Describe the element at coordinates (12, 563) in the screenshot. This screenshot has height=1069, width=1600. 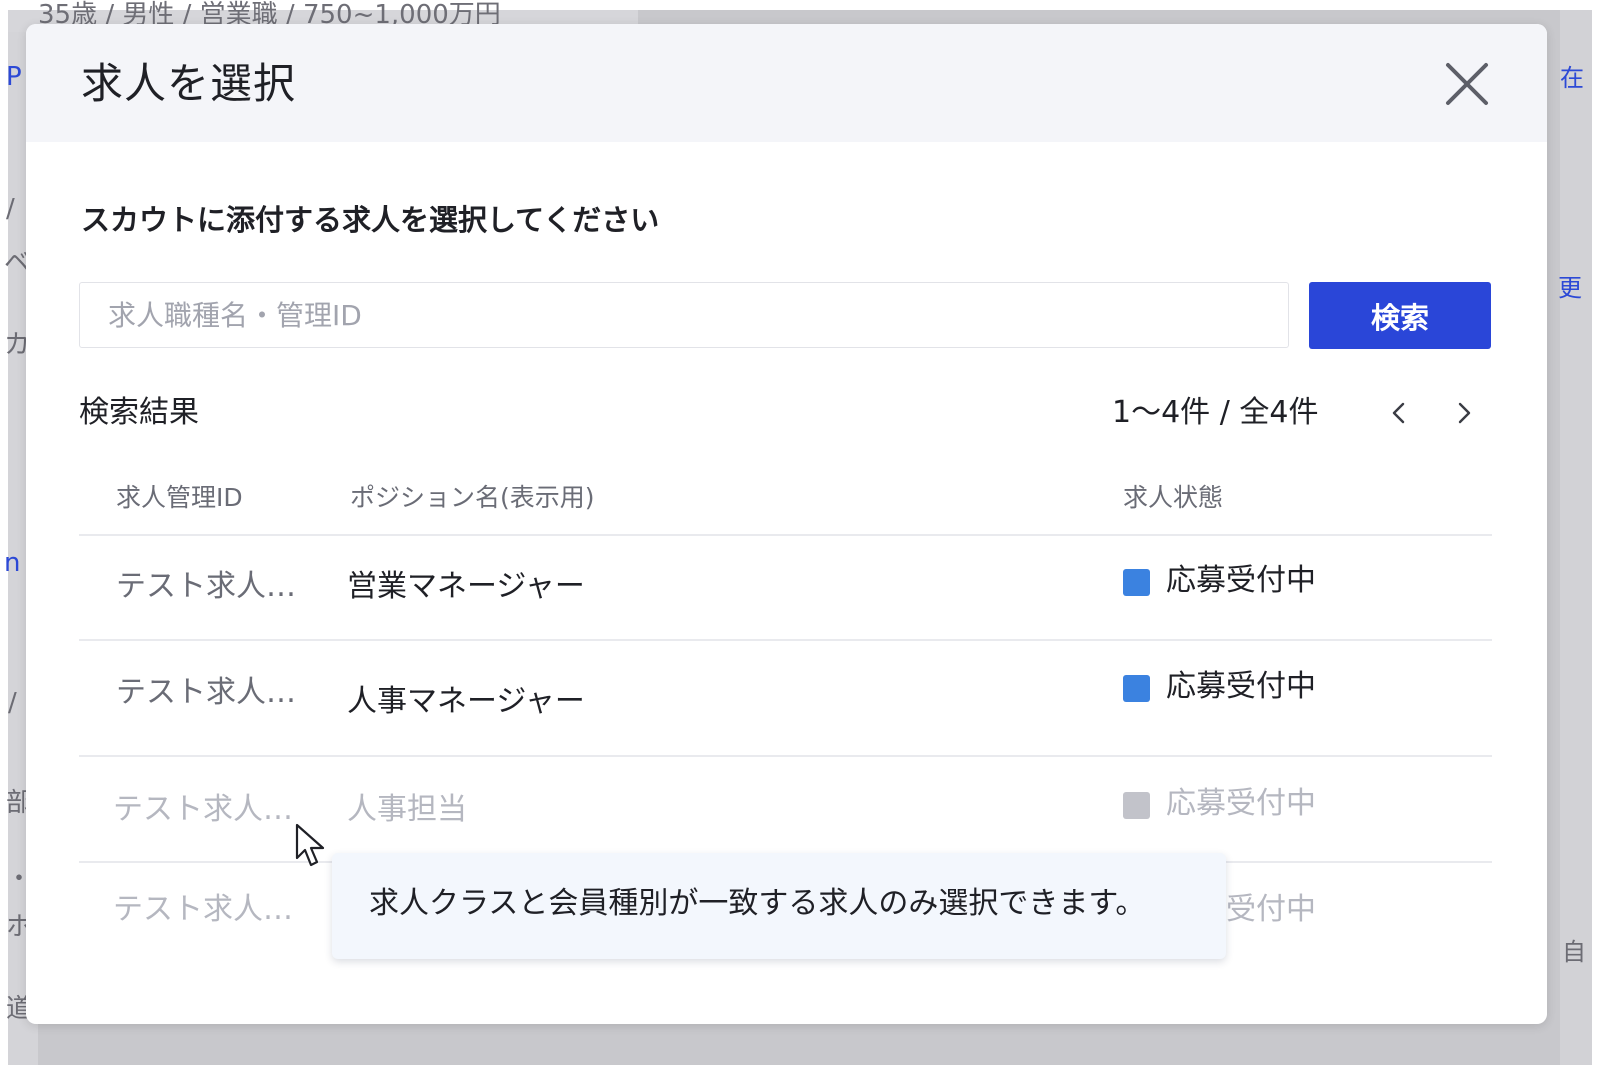
I see `background-text: n` at that location.